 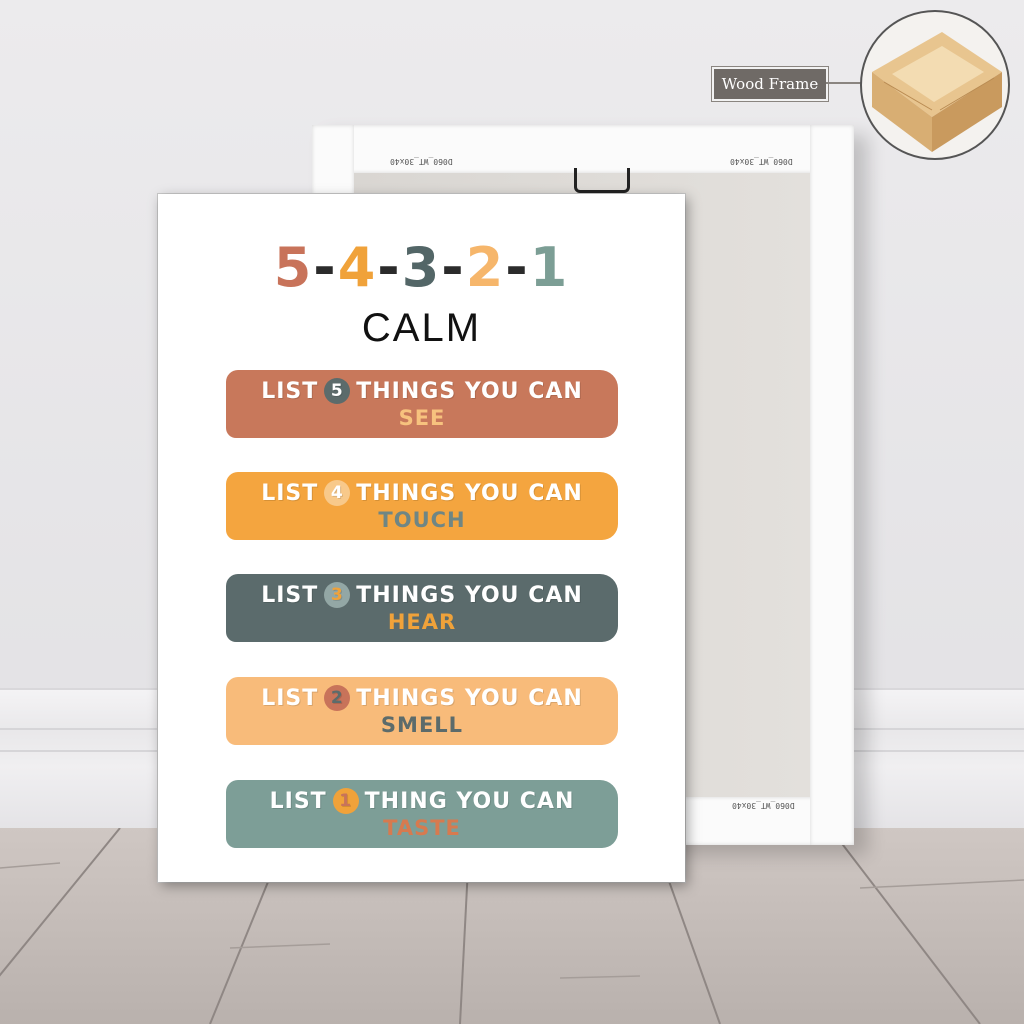 I want to click on band-instruction-line: LIST 5 THINGS YOU CAN, so click(x=422, y=391).